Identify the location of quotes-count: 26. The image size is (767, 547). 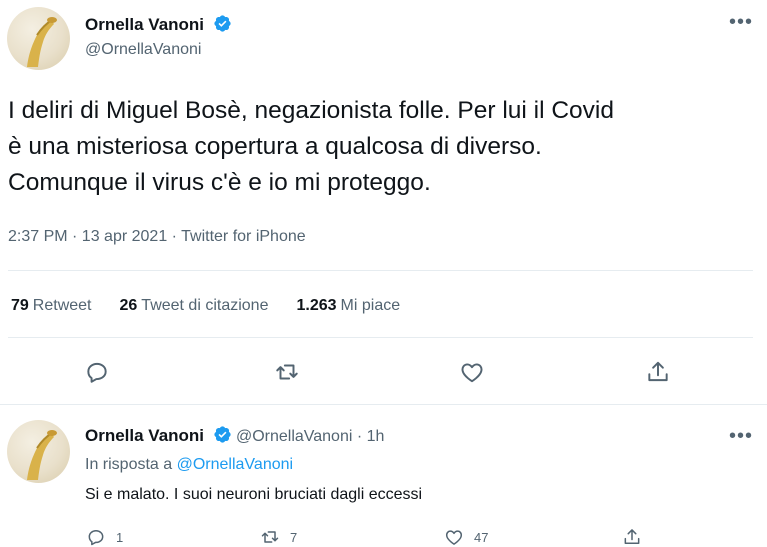
(128, 305).